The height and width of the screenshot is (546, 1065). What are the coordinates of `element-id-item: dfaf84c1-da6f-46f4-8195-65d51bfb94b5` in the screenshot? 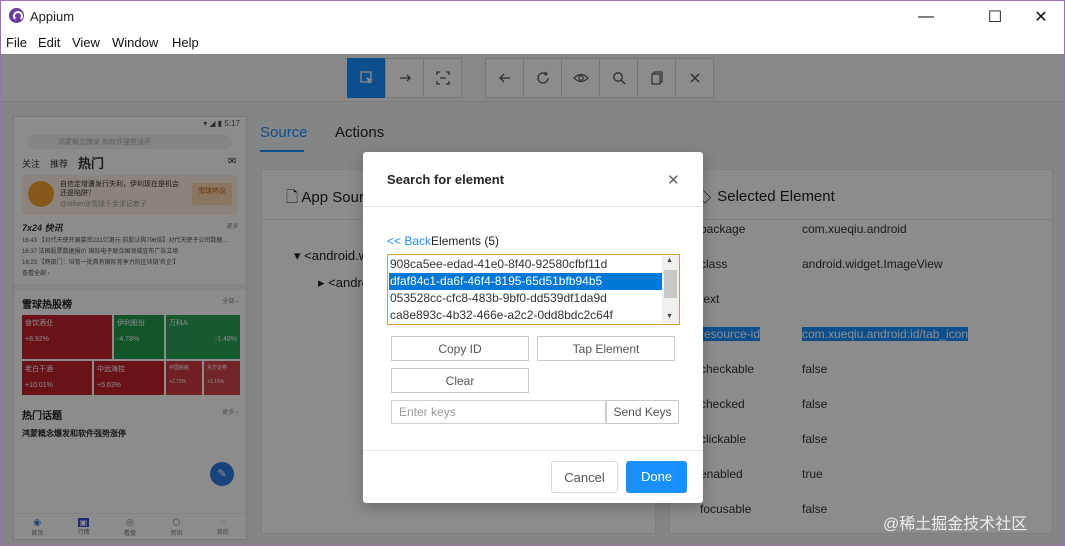 It's located at (525, 281).